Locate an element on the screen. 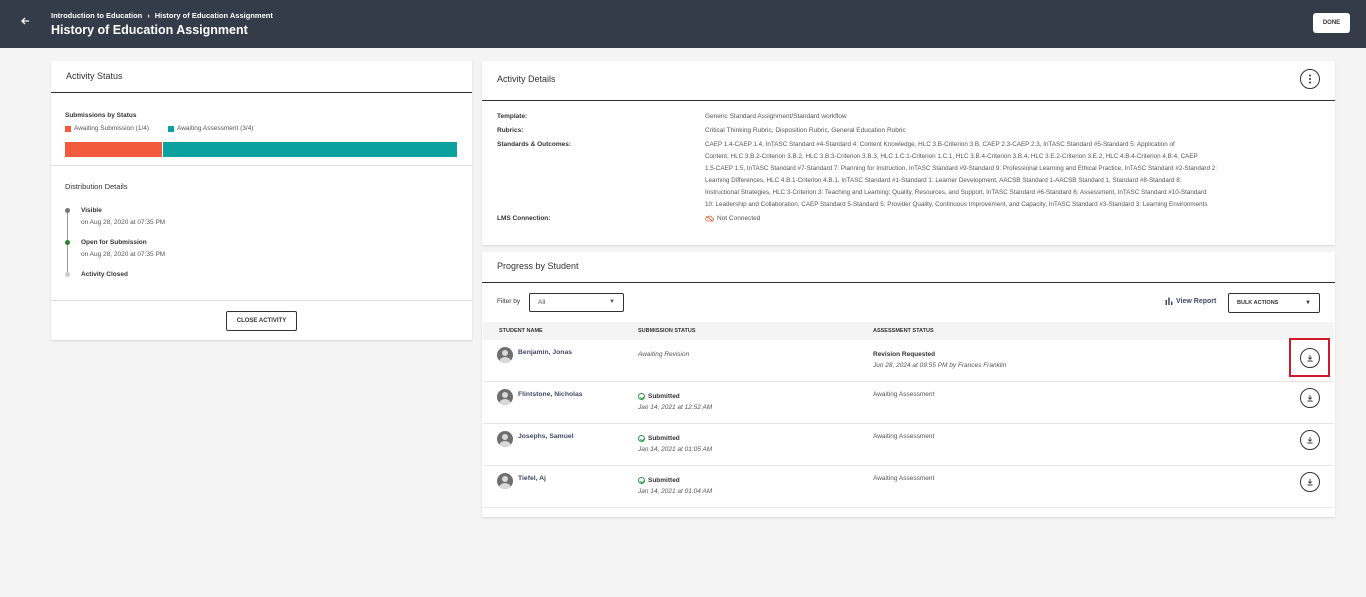 This screenshot has width=1366, height=597. done-button: DONE is located at coordinates (1331, 23).